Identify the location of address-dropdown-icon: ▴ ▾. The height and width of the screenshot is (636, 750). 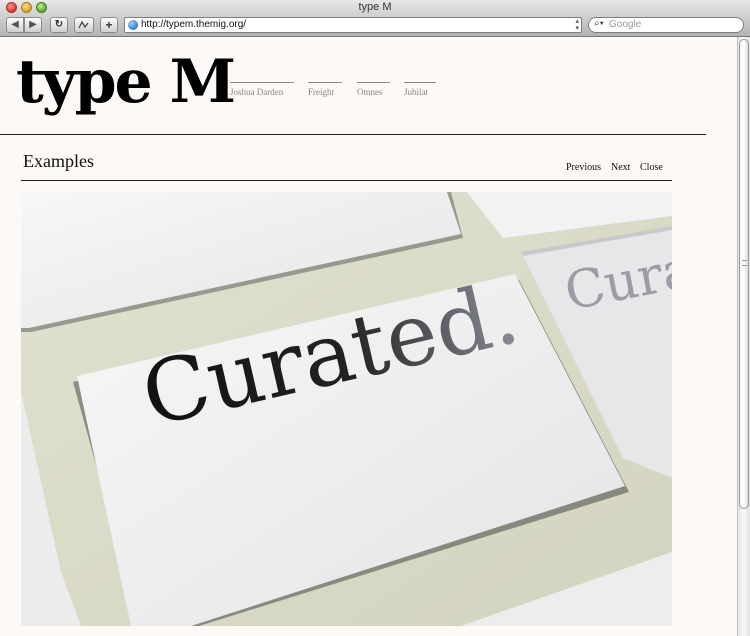
(577, 25).